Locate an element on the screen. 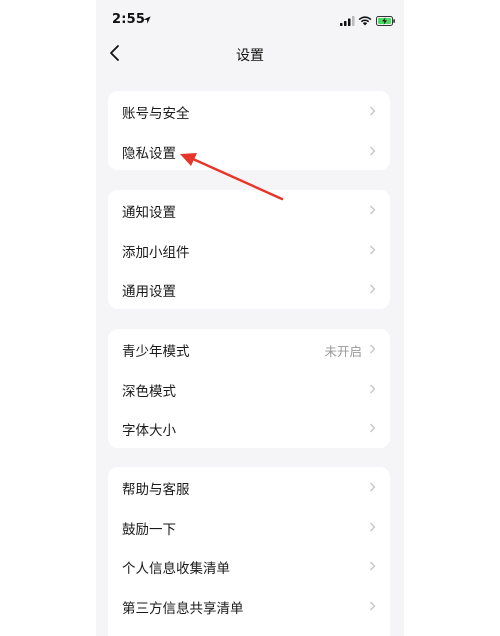 The height and width of the screenshot is (636, 500). row-font-size: 字体大小 is located at coordinates (249, 428).